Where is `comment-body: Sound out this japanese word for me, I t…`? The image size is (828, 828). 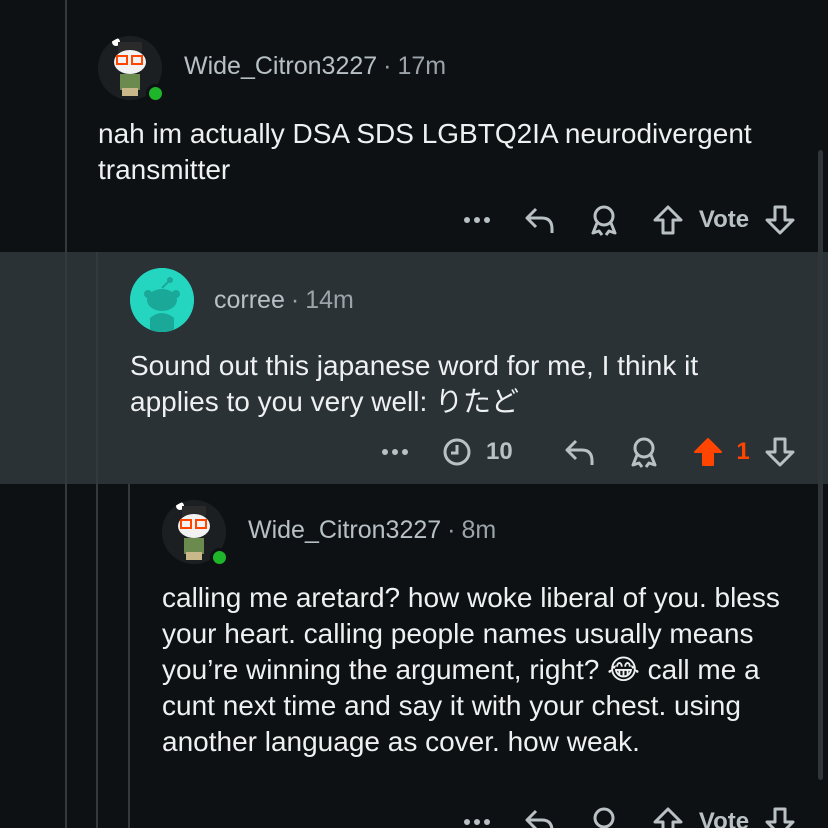
comment-body: Sound out this japanese word for me, I t… is located at coordinates (414, 383).